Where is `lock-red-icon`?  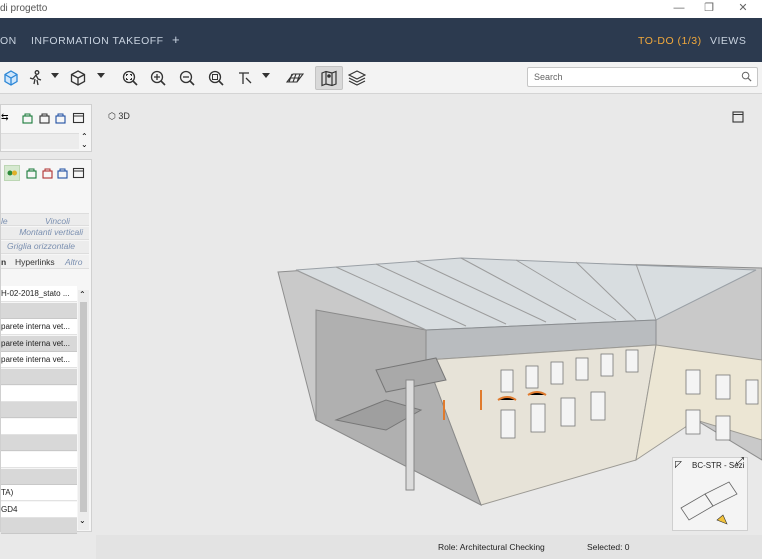
lock-red-icon is located at coordinates (47, 173).